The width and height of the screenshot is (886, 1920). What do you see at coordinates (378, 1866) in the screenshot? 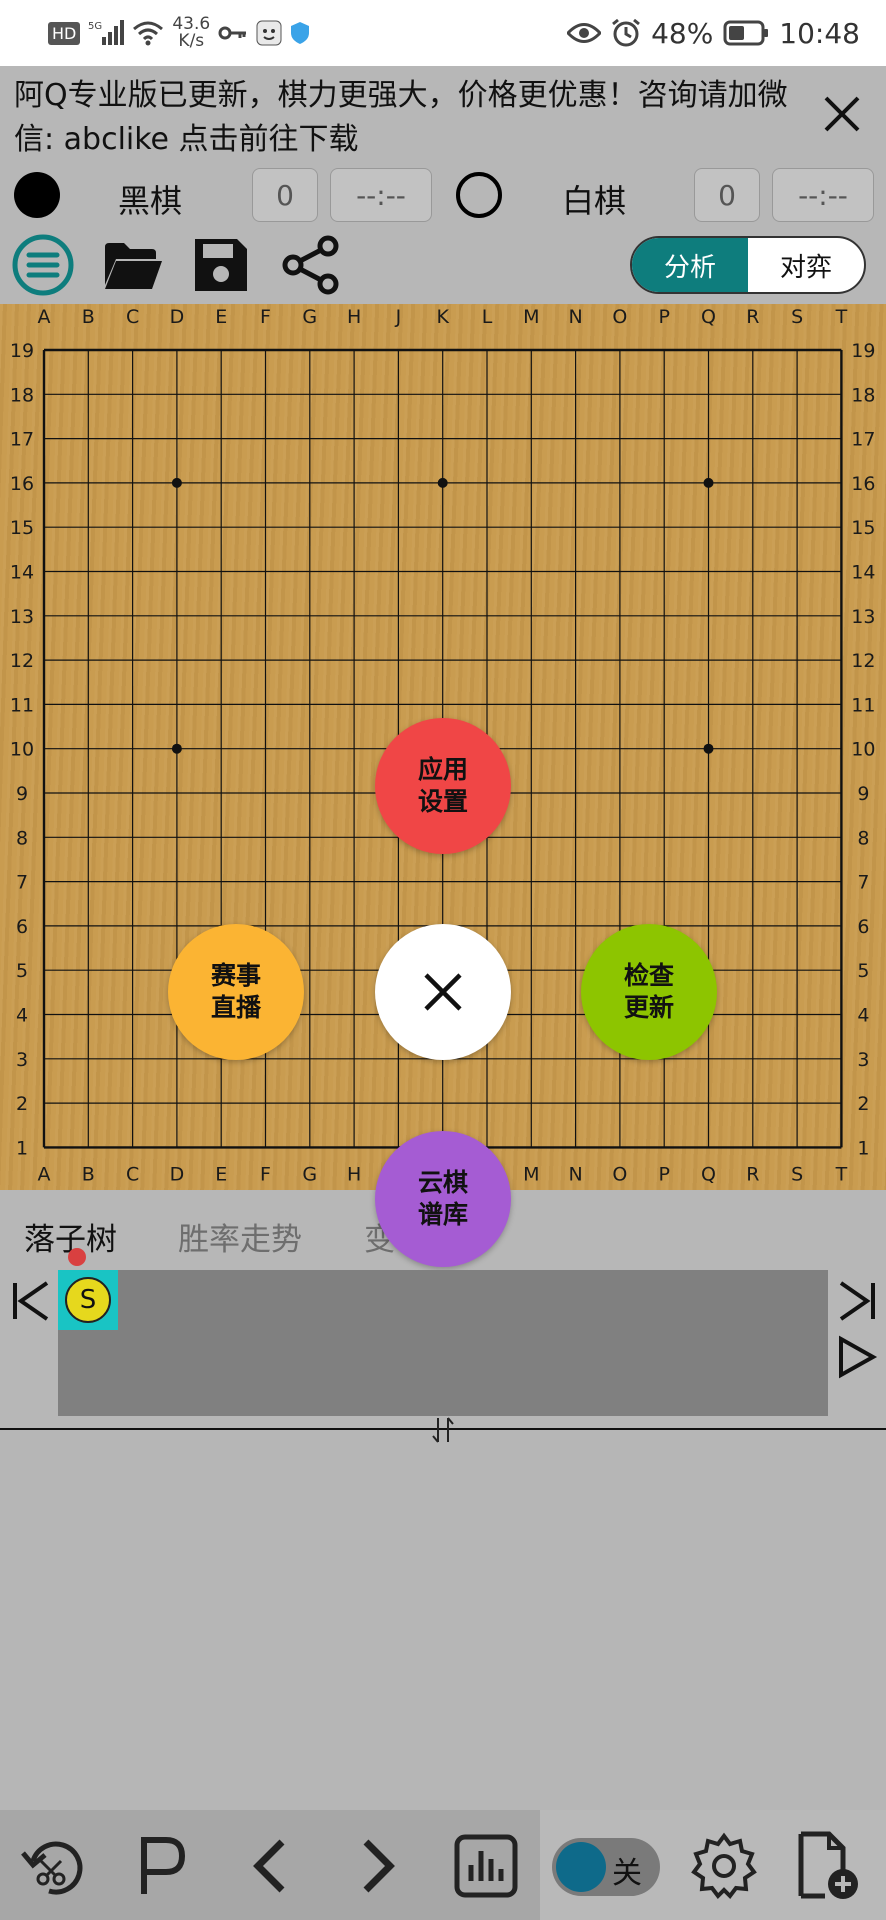
I see `next-move-icon` at bounding box center [378, 1866].